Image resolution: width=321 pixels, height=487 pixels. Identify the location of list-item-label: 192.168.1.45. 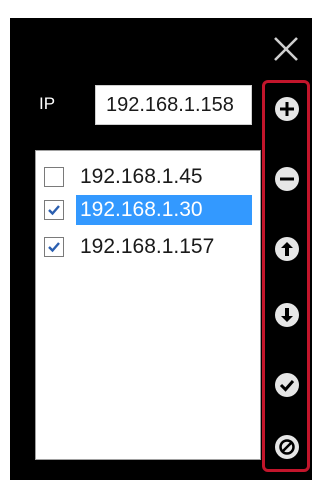
(141, 176).